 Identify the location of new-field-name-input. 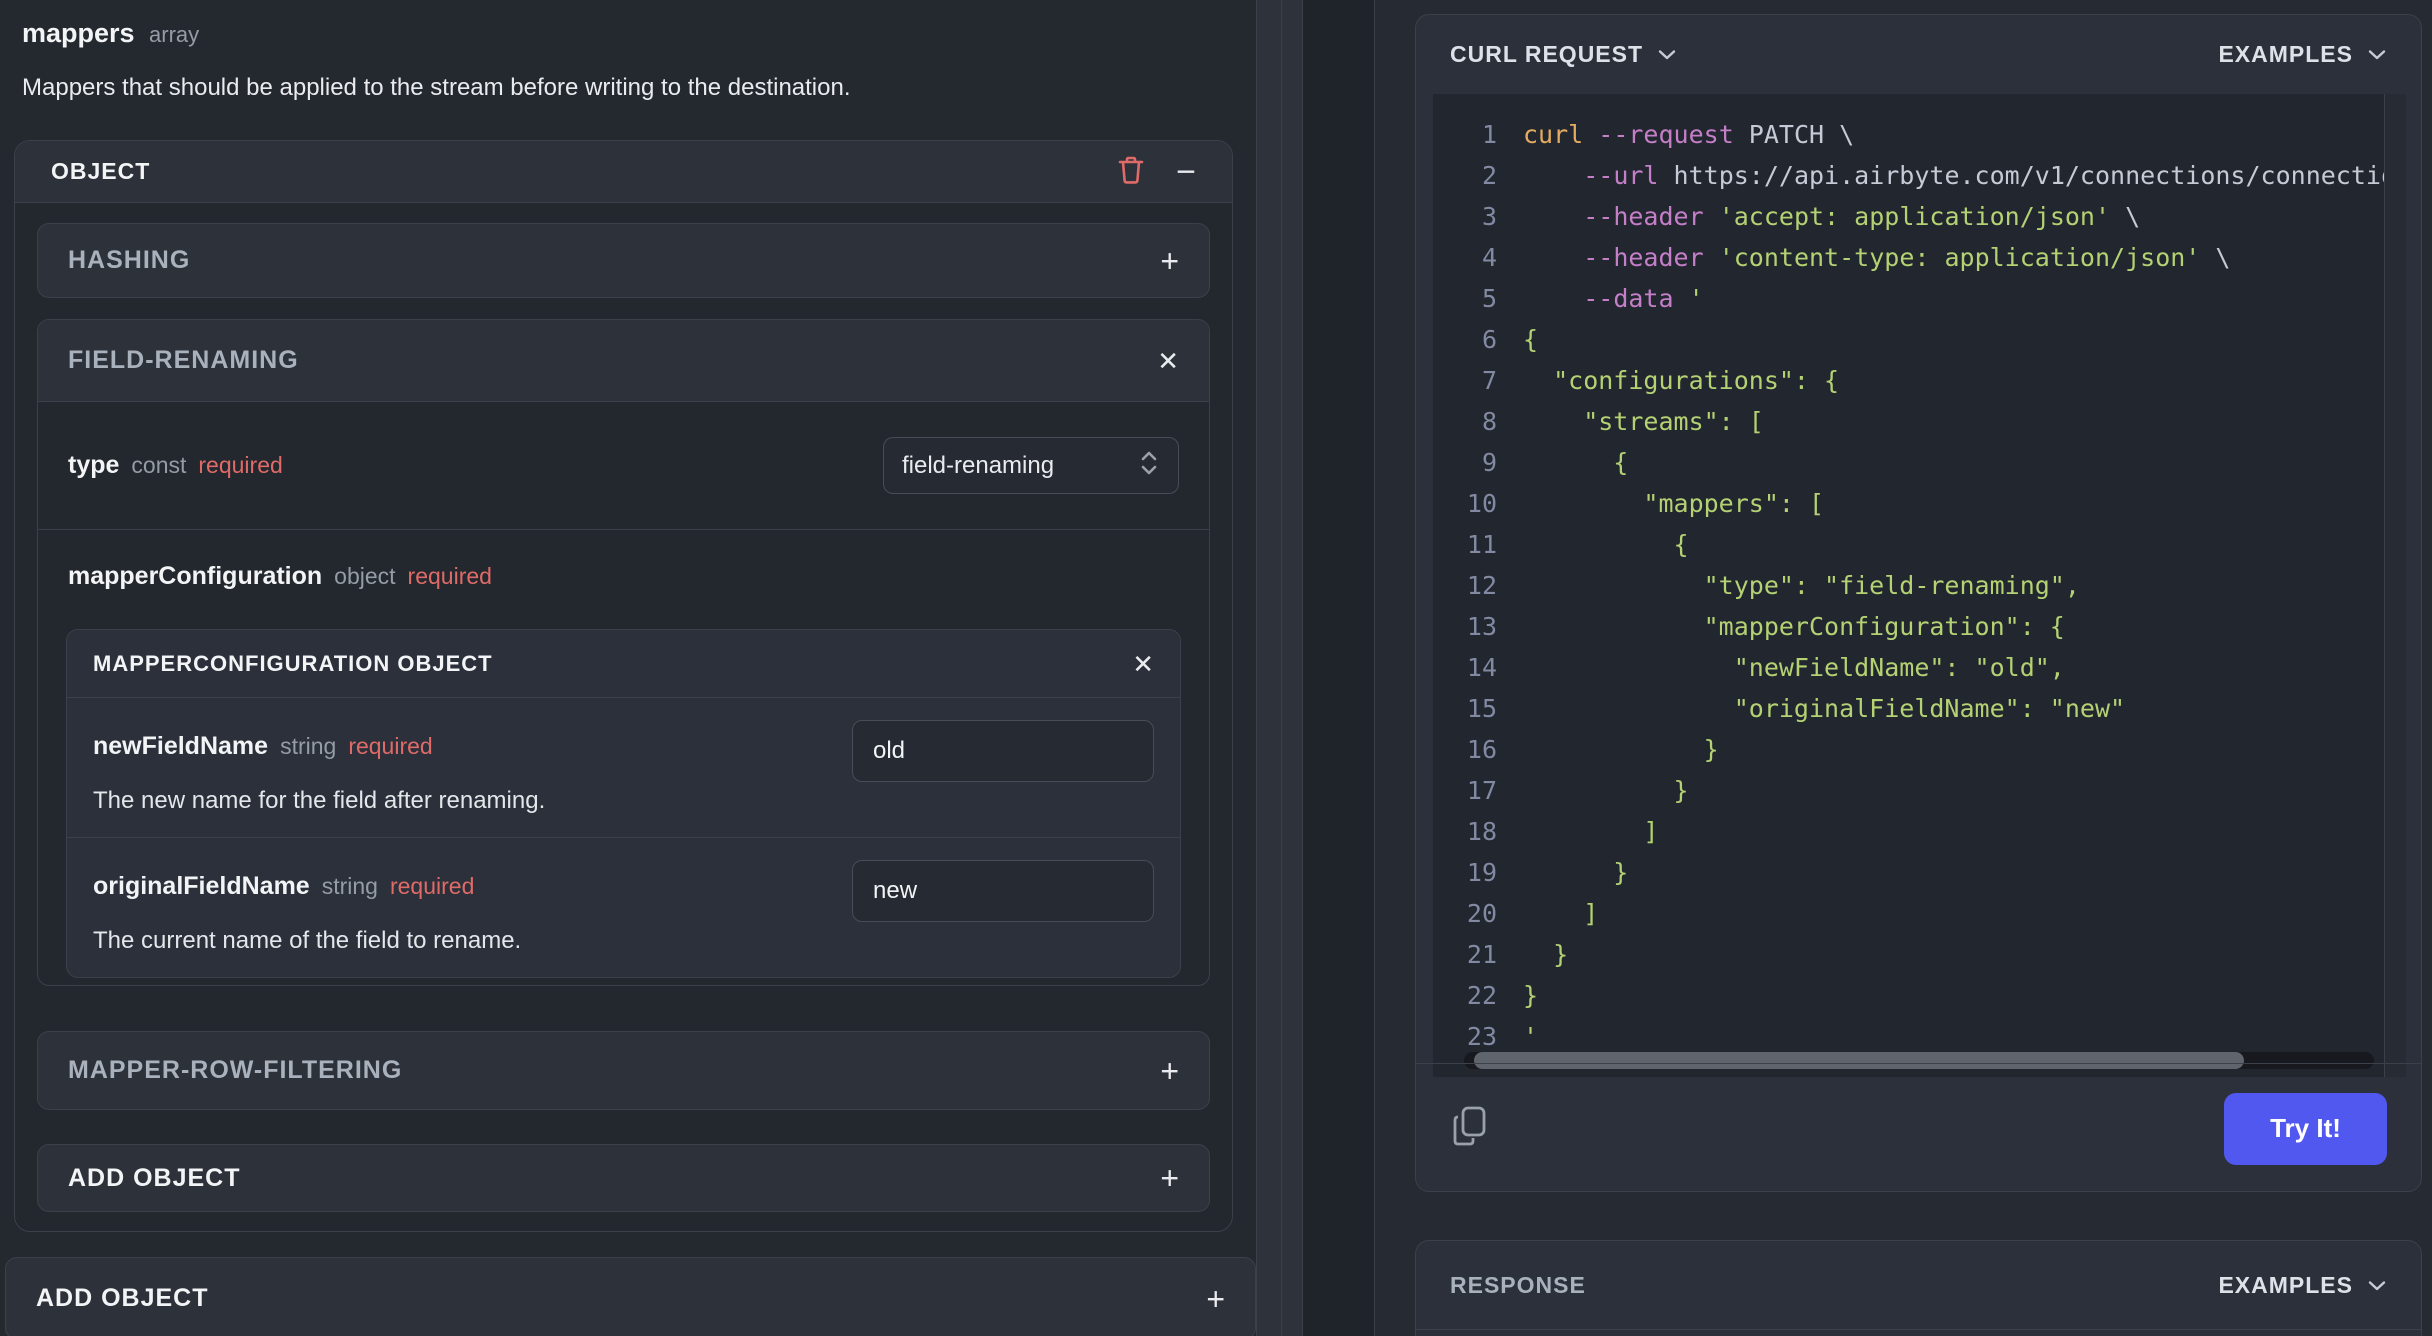
(1003, 751).